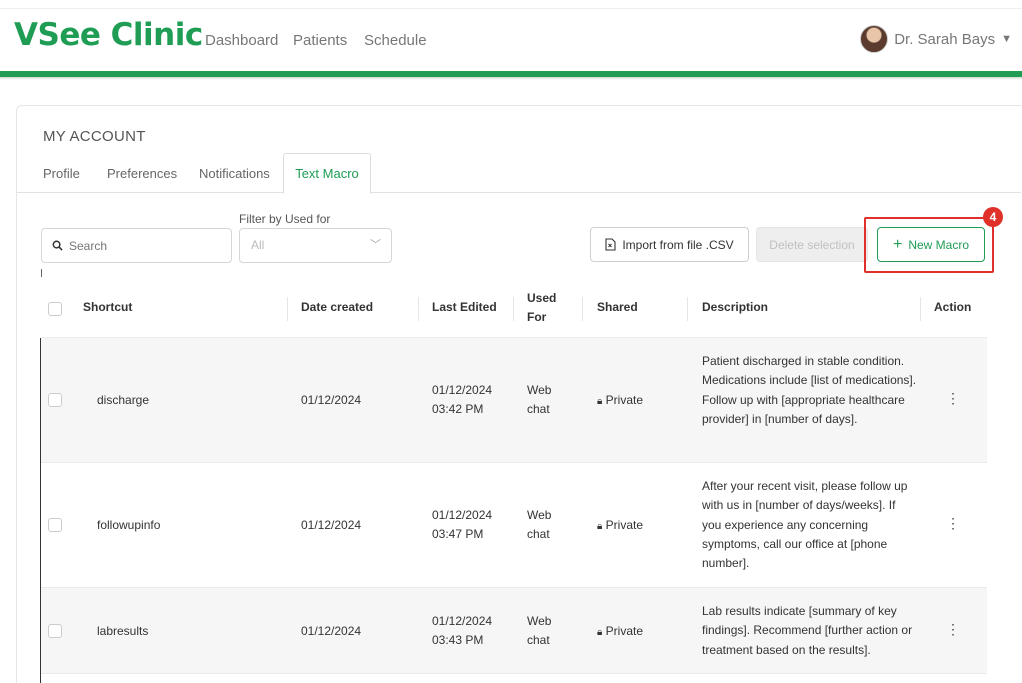 This screenshot has height=683, width=1022. I want to click on new-macro-button: + New Macro, so click(931, 244).